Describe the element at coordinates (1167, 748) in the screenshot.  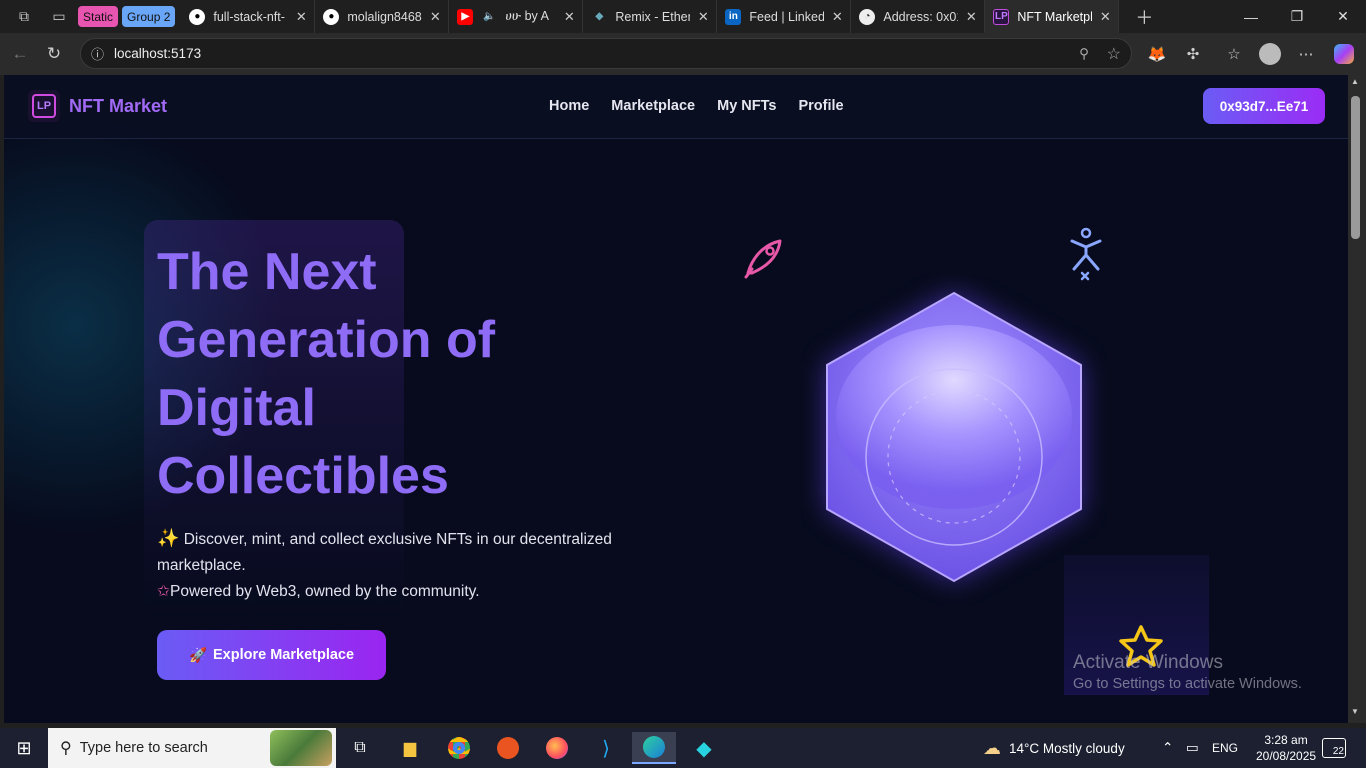
I see `tray-chevron-icon: ⌃` at that location.